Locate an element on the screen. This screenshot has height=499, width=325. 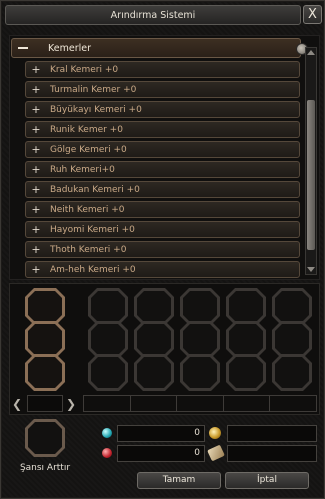
list-item: + Runik Kemer +0 is located at coordinates (162, 129).